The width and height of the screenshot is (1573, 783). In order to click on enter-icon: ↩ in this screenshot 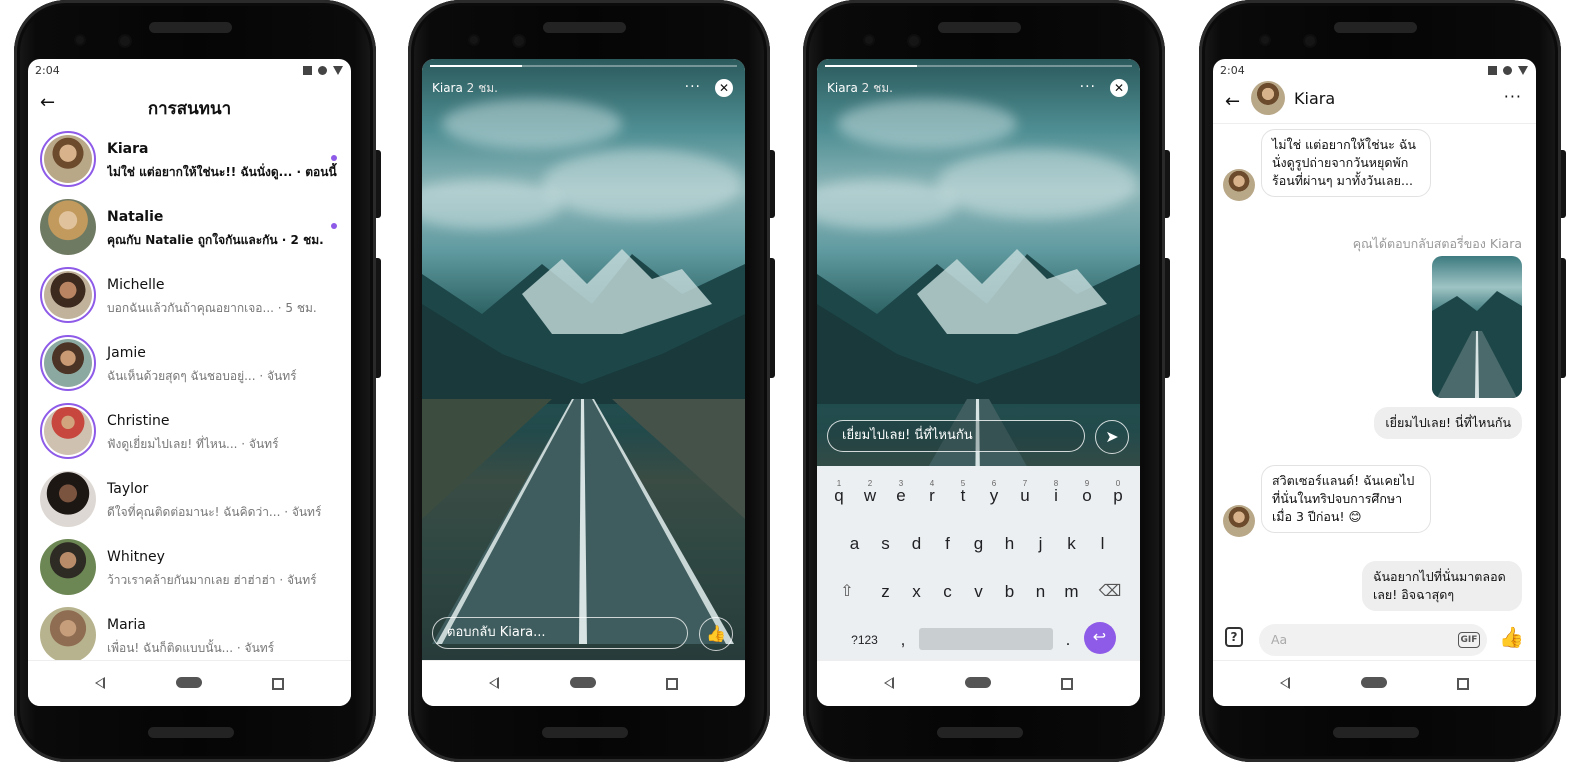, I will do `click(1099, 638)`.